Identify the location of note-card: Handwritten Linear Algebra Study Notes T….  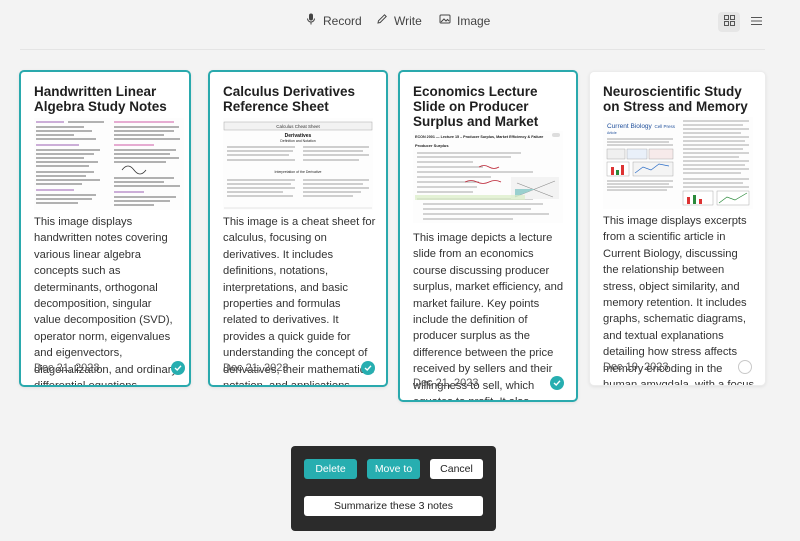
(105, 228).